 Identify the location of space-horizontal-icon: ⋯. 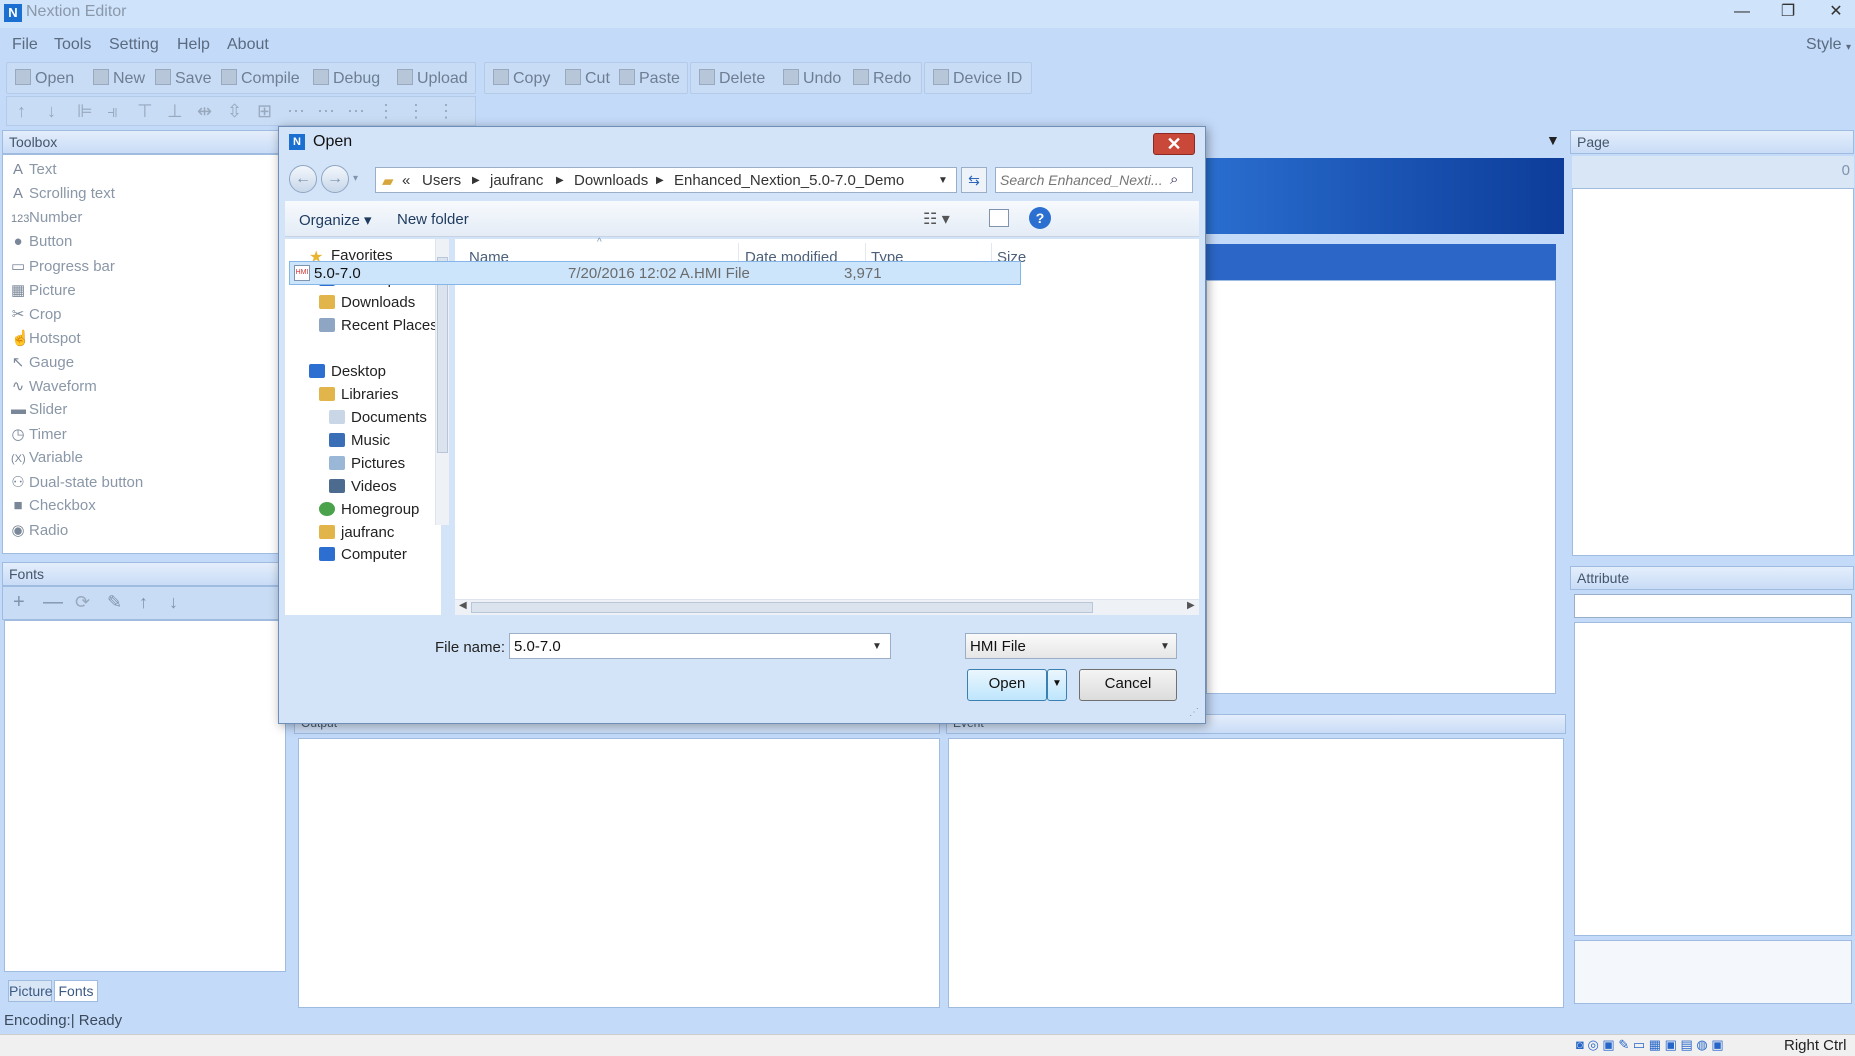
(296, 111).